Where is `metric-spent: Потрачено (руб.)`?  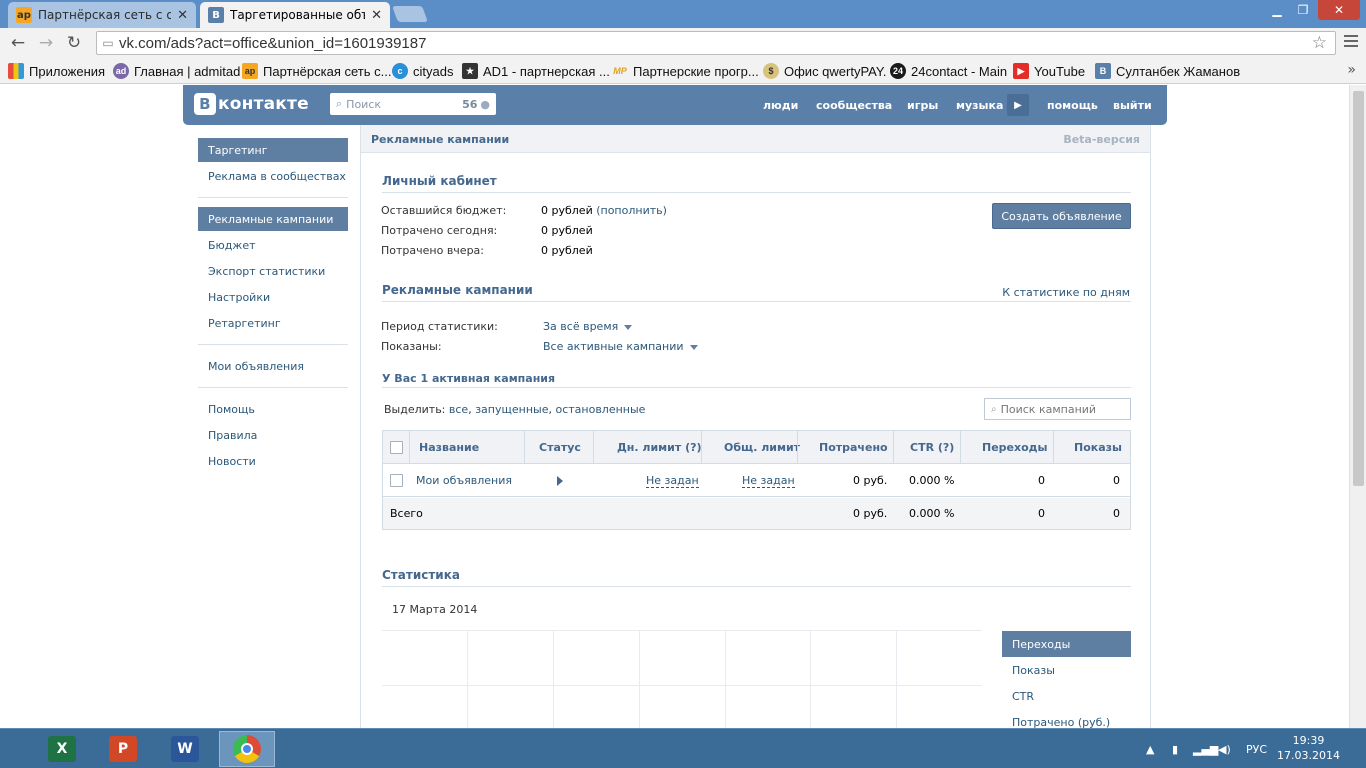 metric-spent: Потрачено (руб.) is located at coordinates (1066, 719).